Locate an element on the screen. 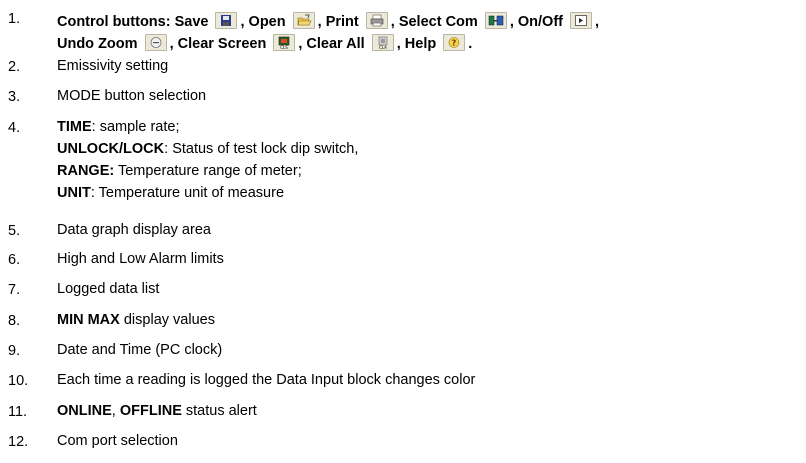 This screenshot has width=806, height=463. item-number: 1. is located at coordinates (14, 19).